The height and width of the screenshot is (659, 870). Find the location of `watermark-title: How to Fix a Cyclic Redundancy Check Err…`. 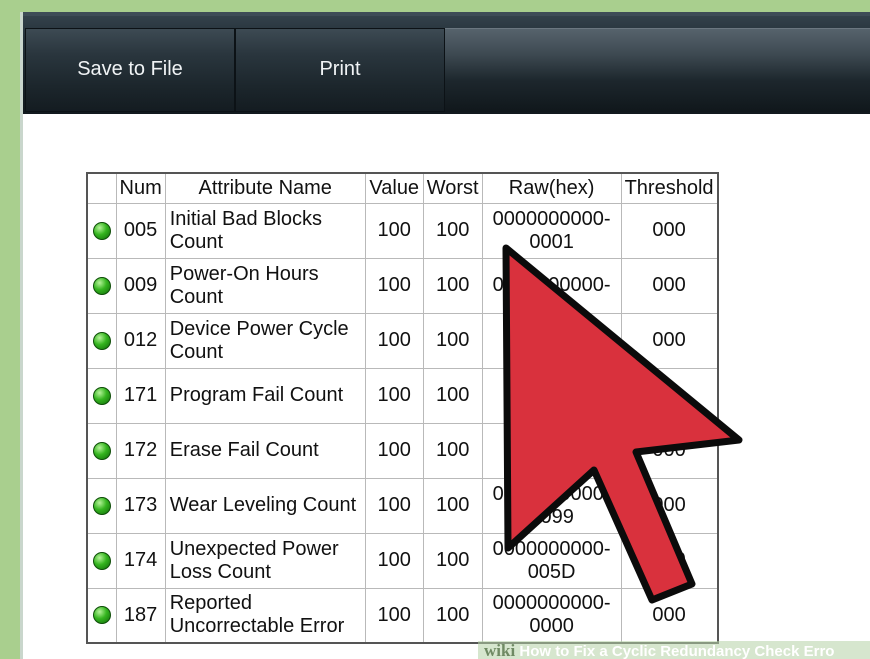

watermark-title: How to Fix a Cyclic Redundancy Check Err… is located at coordinates (677, 651).